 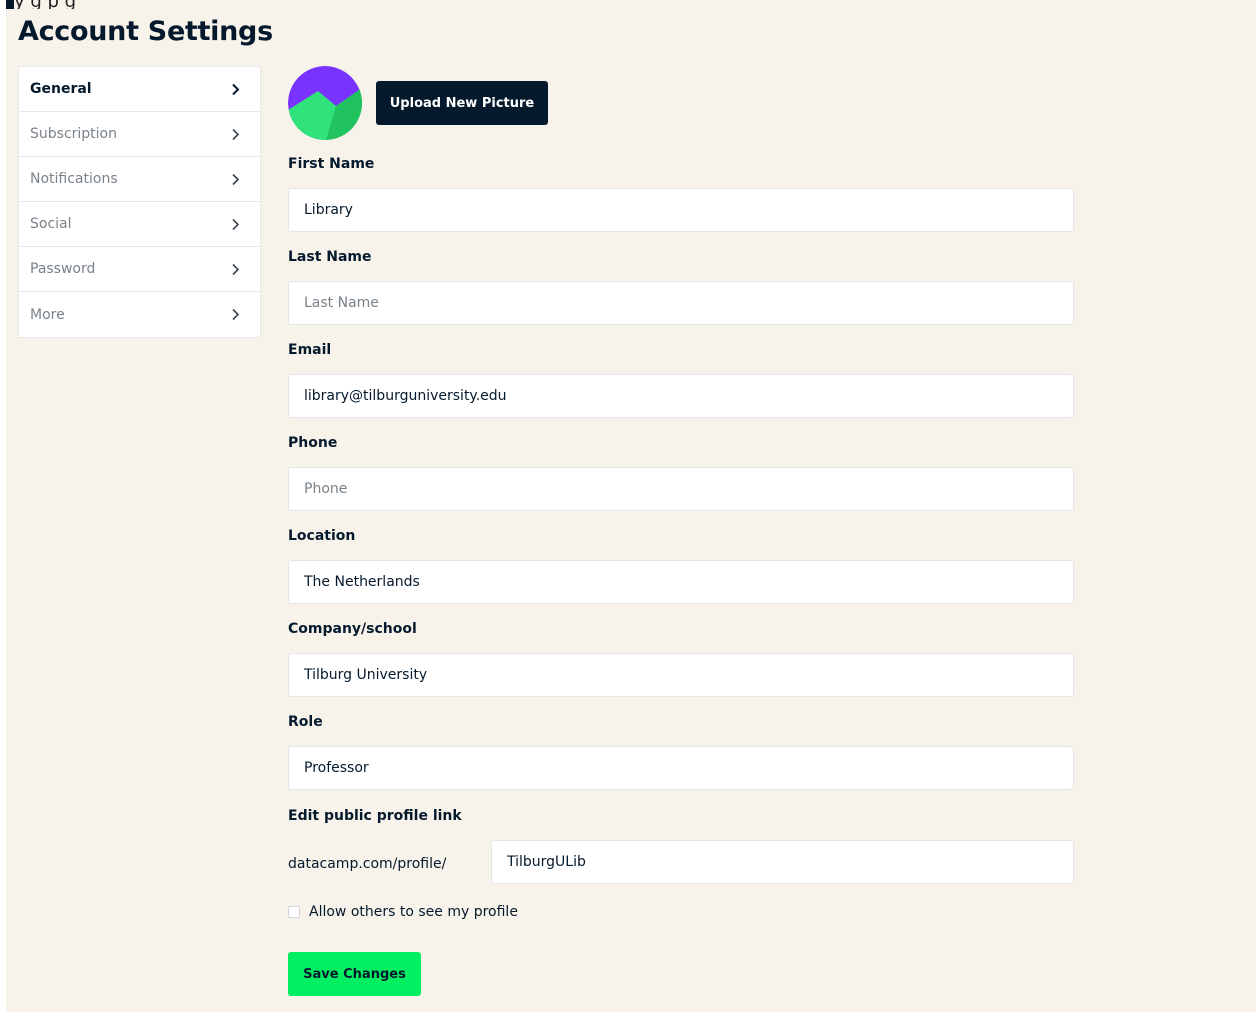 I want to click on location-label: Location, so click(x=322, y=536).